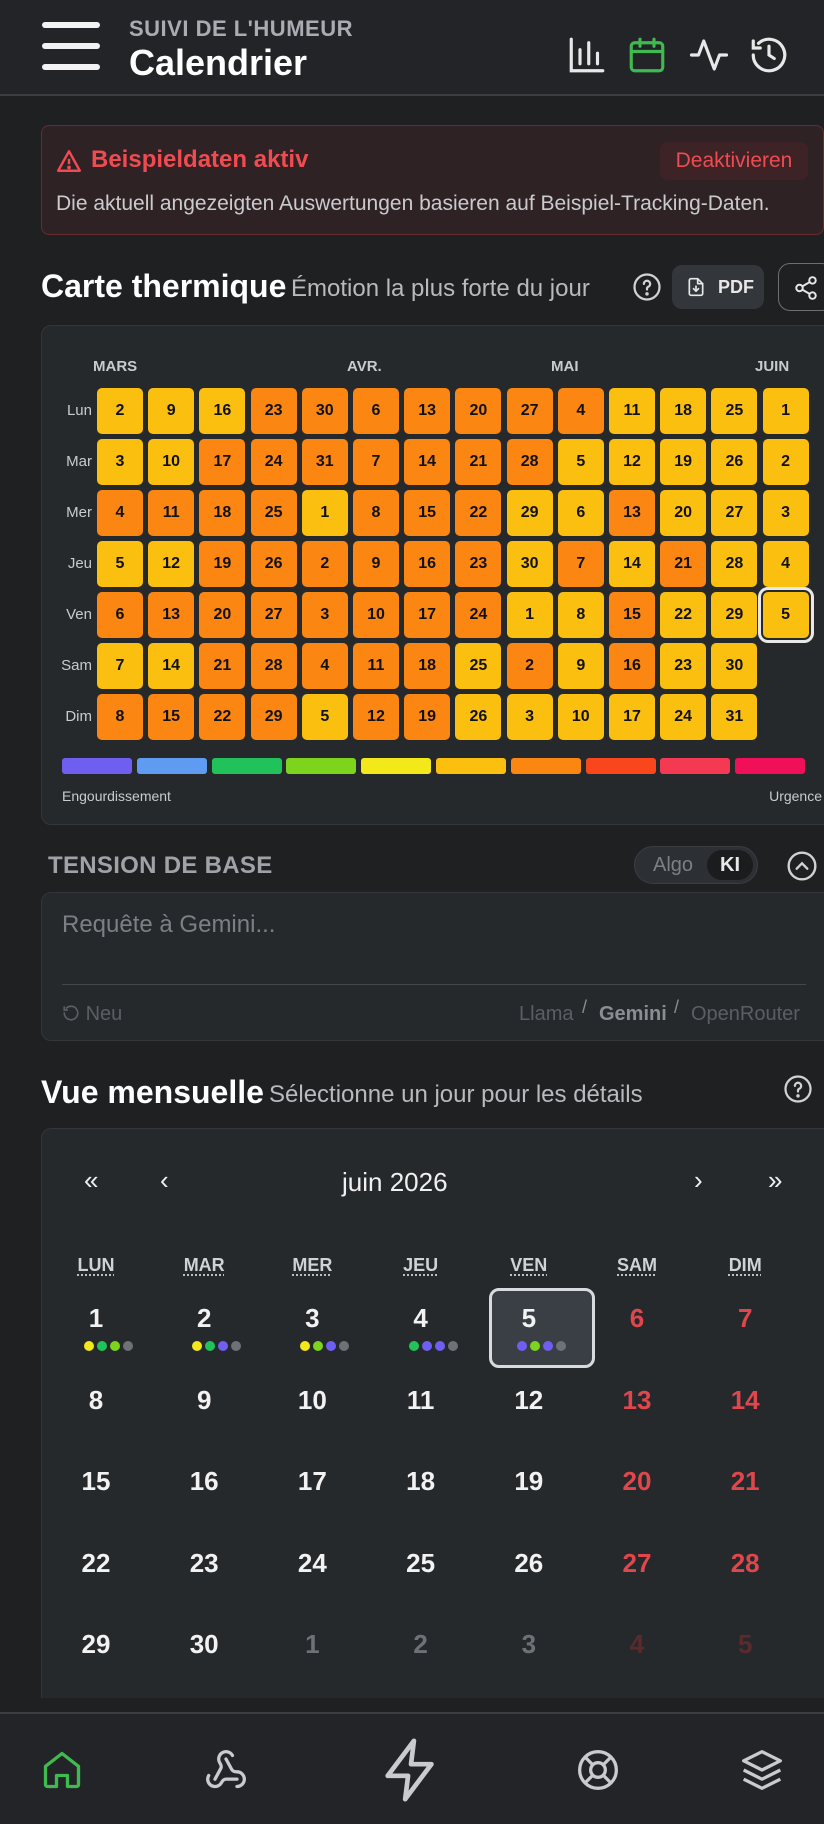 This screenshot has width=824, height=1824. What do you see at coordinates (96, 1318) in the screenshot?
I see `calendar-day: 1` at bounding box center [96, 1318].